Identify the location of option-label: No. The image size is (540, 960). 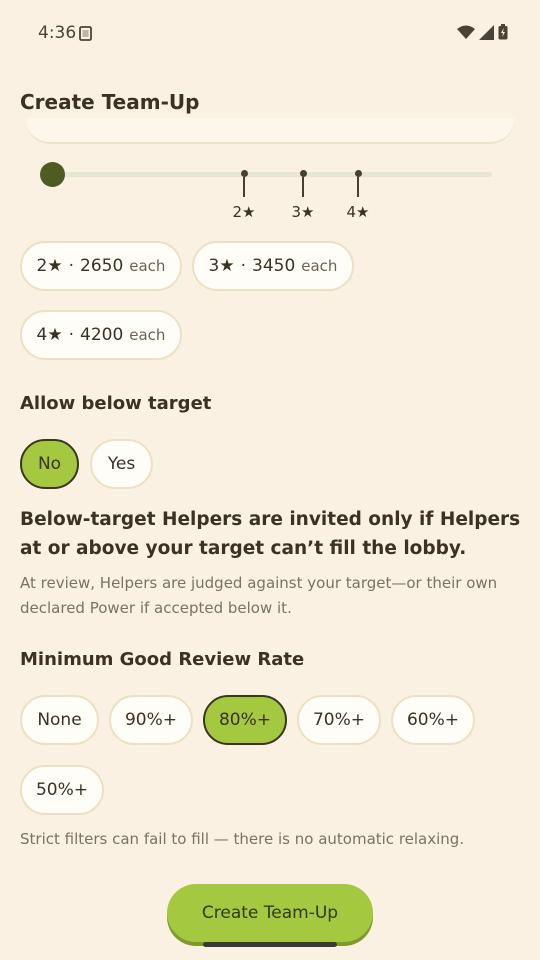
(49, 464).